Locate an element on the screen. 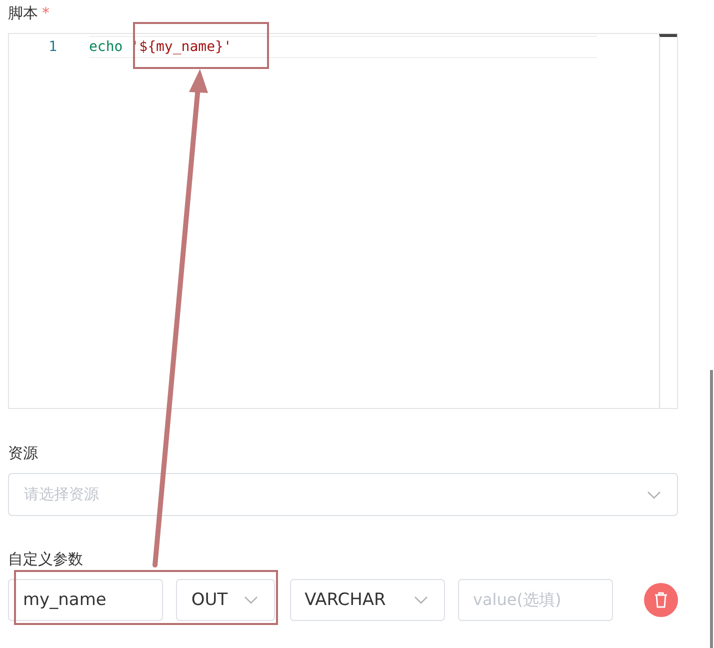  delete-button is located at coordinates (661, 600).